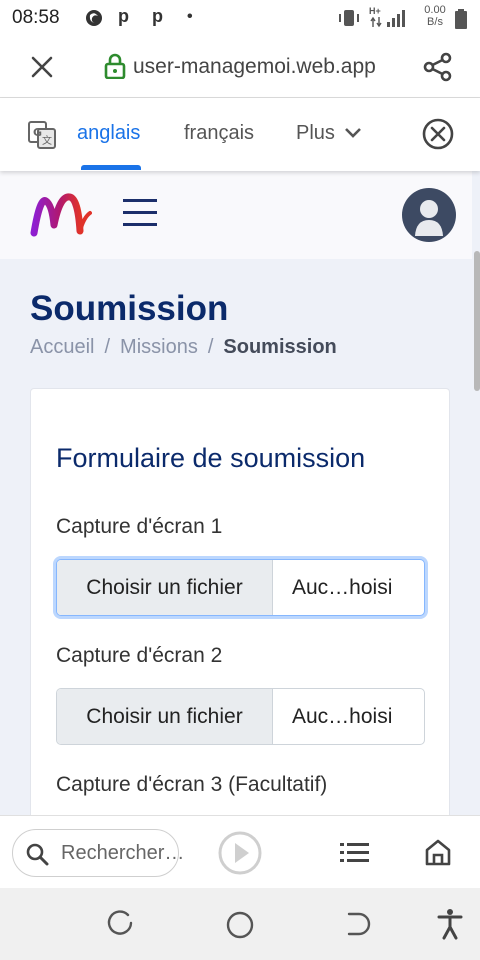 This screenshot has width=480, height=960. Describe the element at coordinates (94, 18) in the screenshot. I see `app-notification-icon` at that location.